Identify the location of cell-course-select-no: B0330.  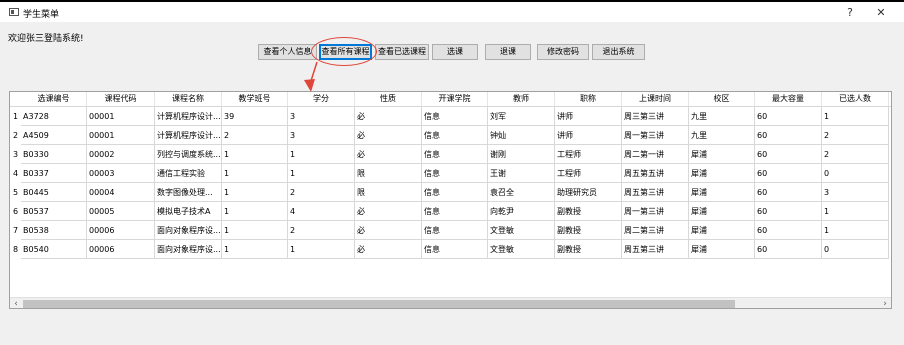
(54, 154).